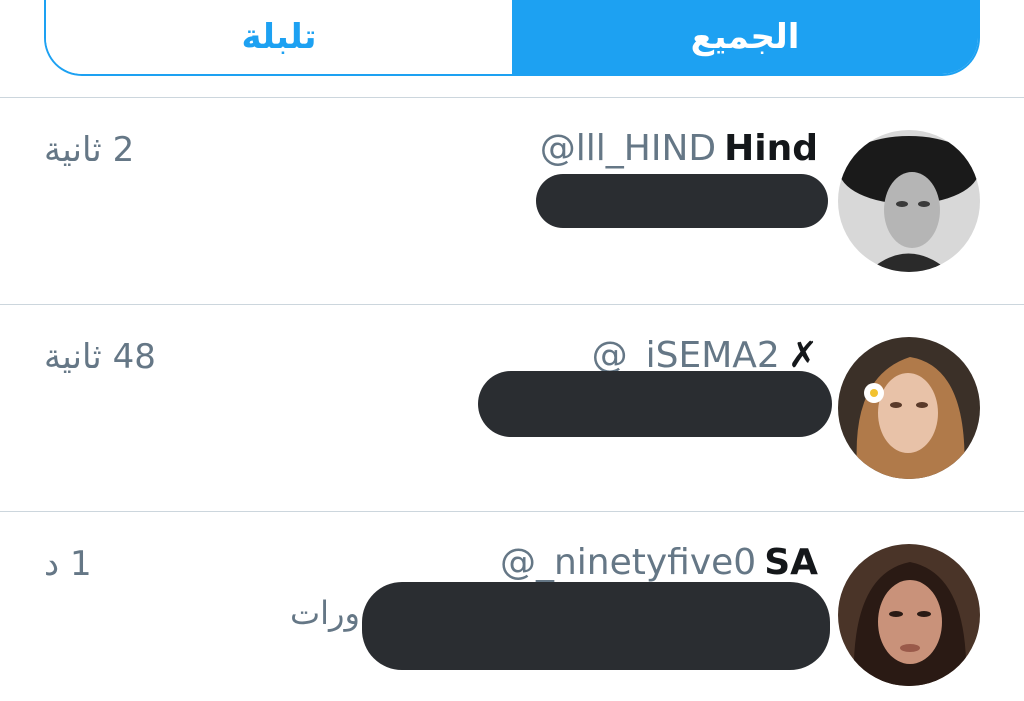 The height and width of the screenshot is (701, 1024). Describe the element at coordinates (628, 148) in the screenshot. I see `user-handle: @lll_HIND` at that location.